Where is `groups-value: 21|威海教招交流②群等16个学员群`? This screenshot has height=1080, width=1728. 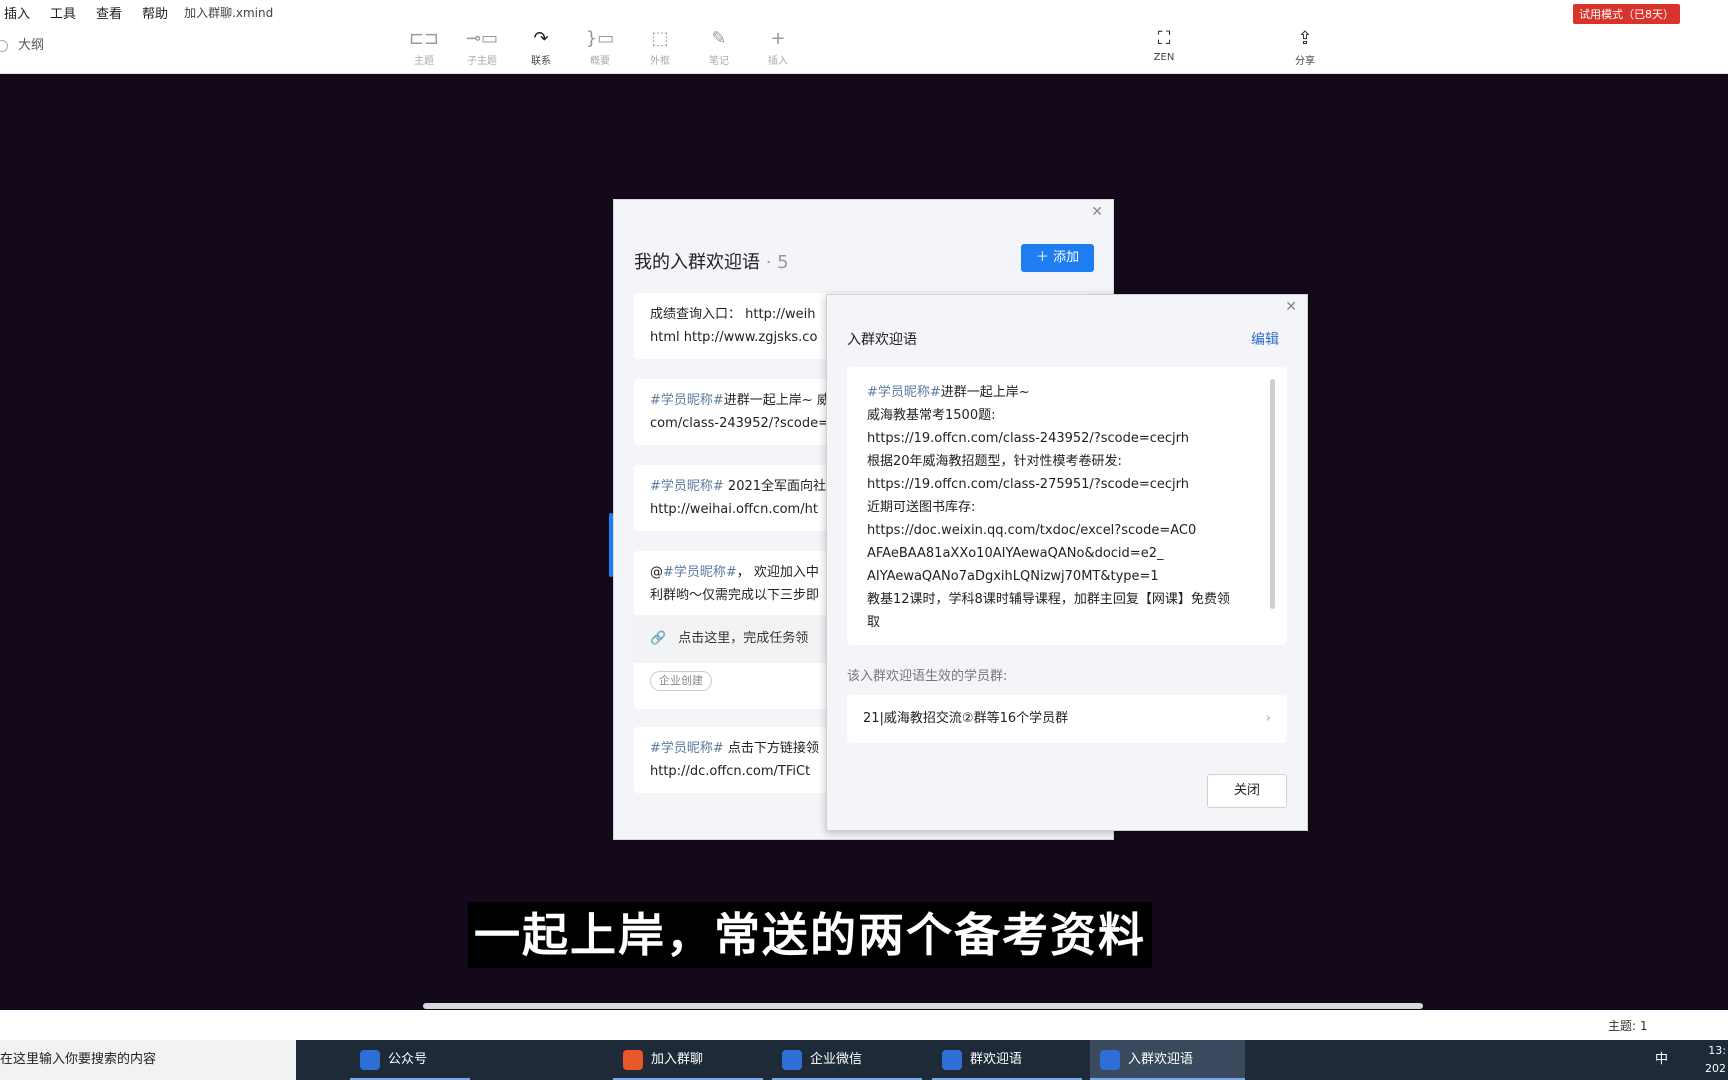
groups-value: 21|威海教招交流②群等16个学员群 is located at coordinates (966, 718).